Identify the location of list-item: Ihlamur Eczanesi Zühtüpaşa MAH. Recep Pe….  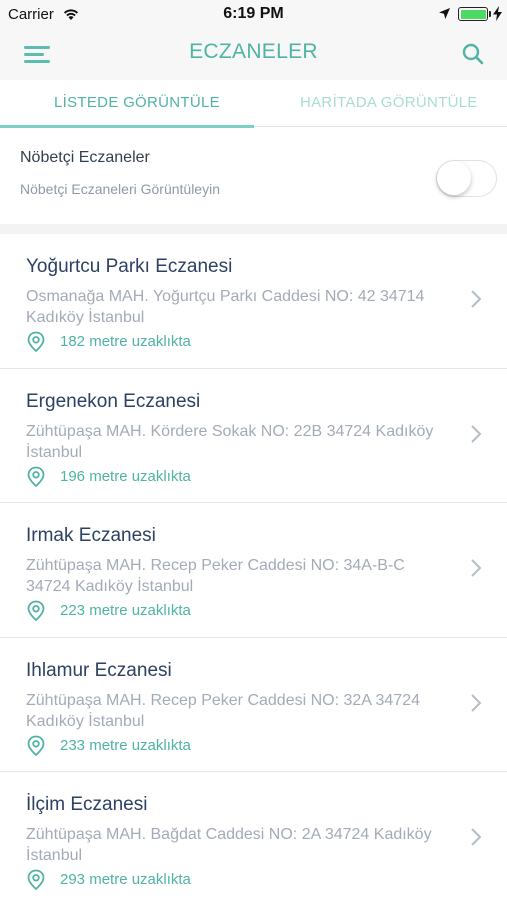
(253, 705).